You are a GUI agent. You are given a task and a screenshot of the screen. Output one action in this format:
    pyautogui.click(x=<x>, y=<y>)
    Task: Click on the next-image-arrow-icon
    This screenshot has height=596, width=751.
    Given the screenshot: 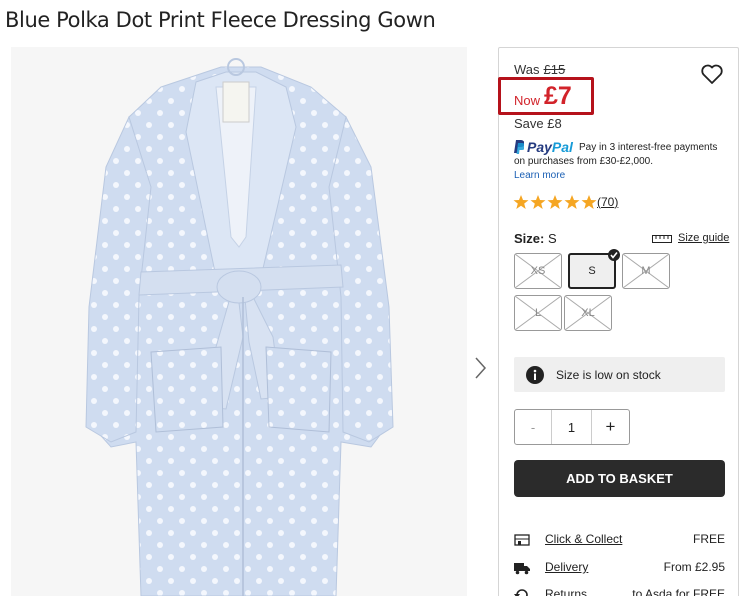 What is the action you would take?
    pyautogui.click(x=480, y=368)
    